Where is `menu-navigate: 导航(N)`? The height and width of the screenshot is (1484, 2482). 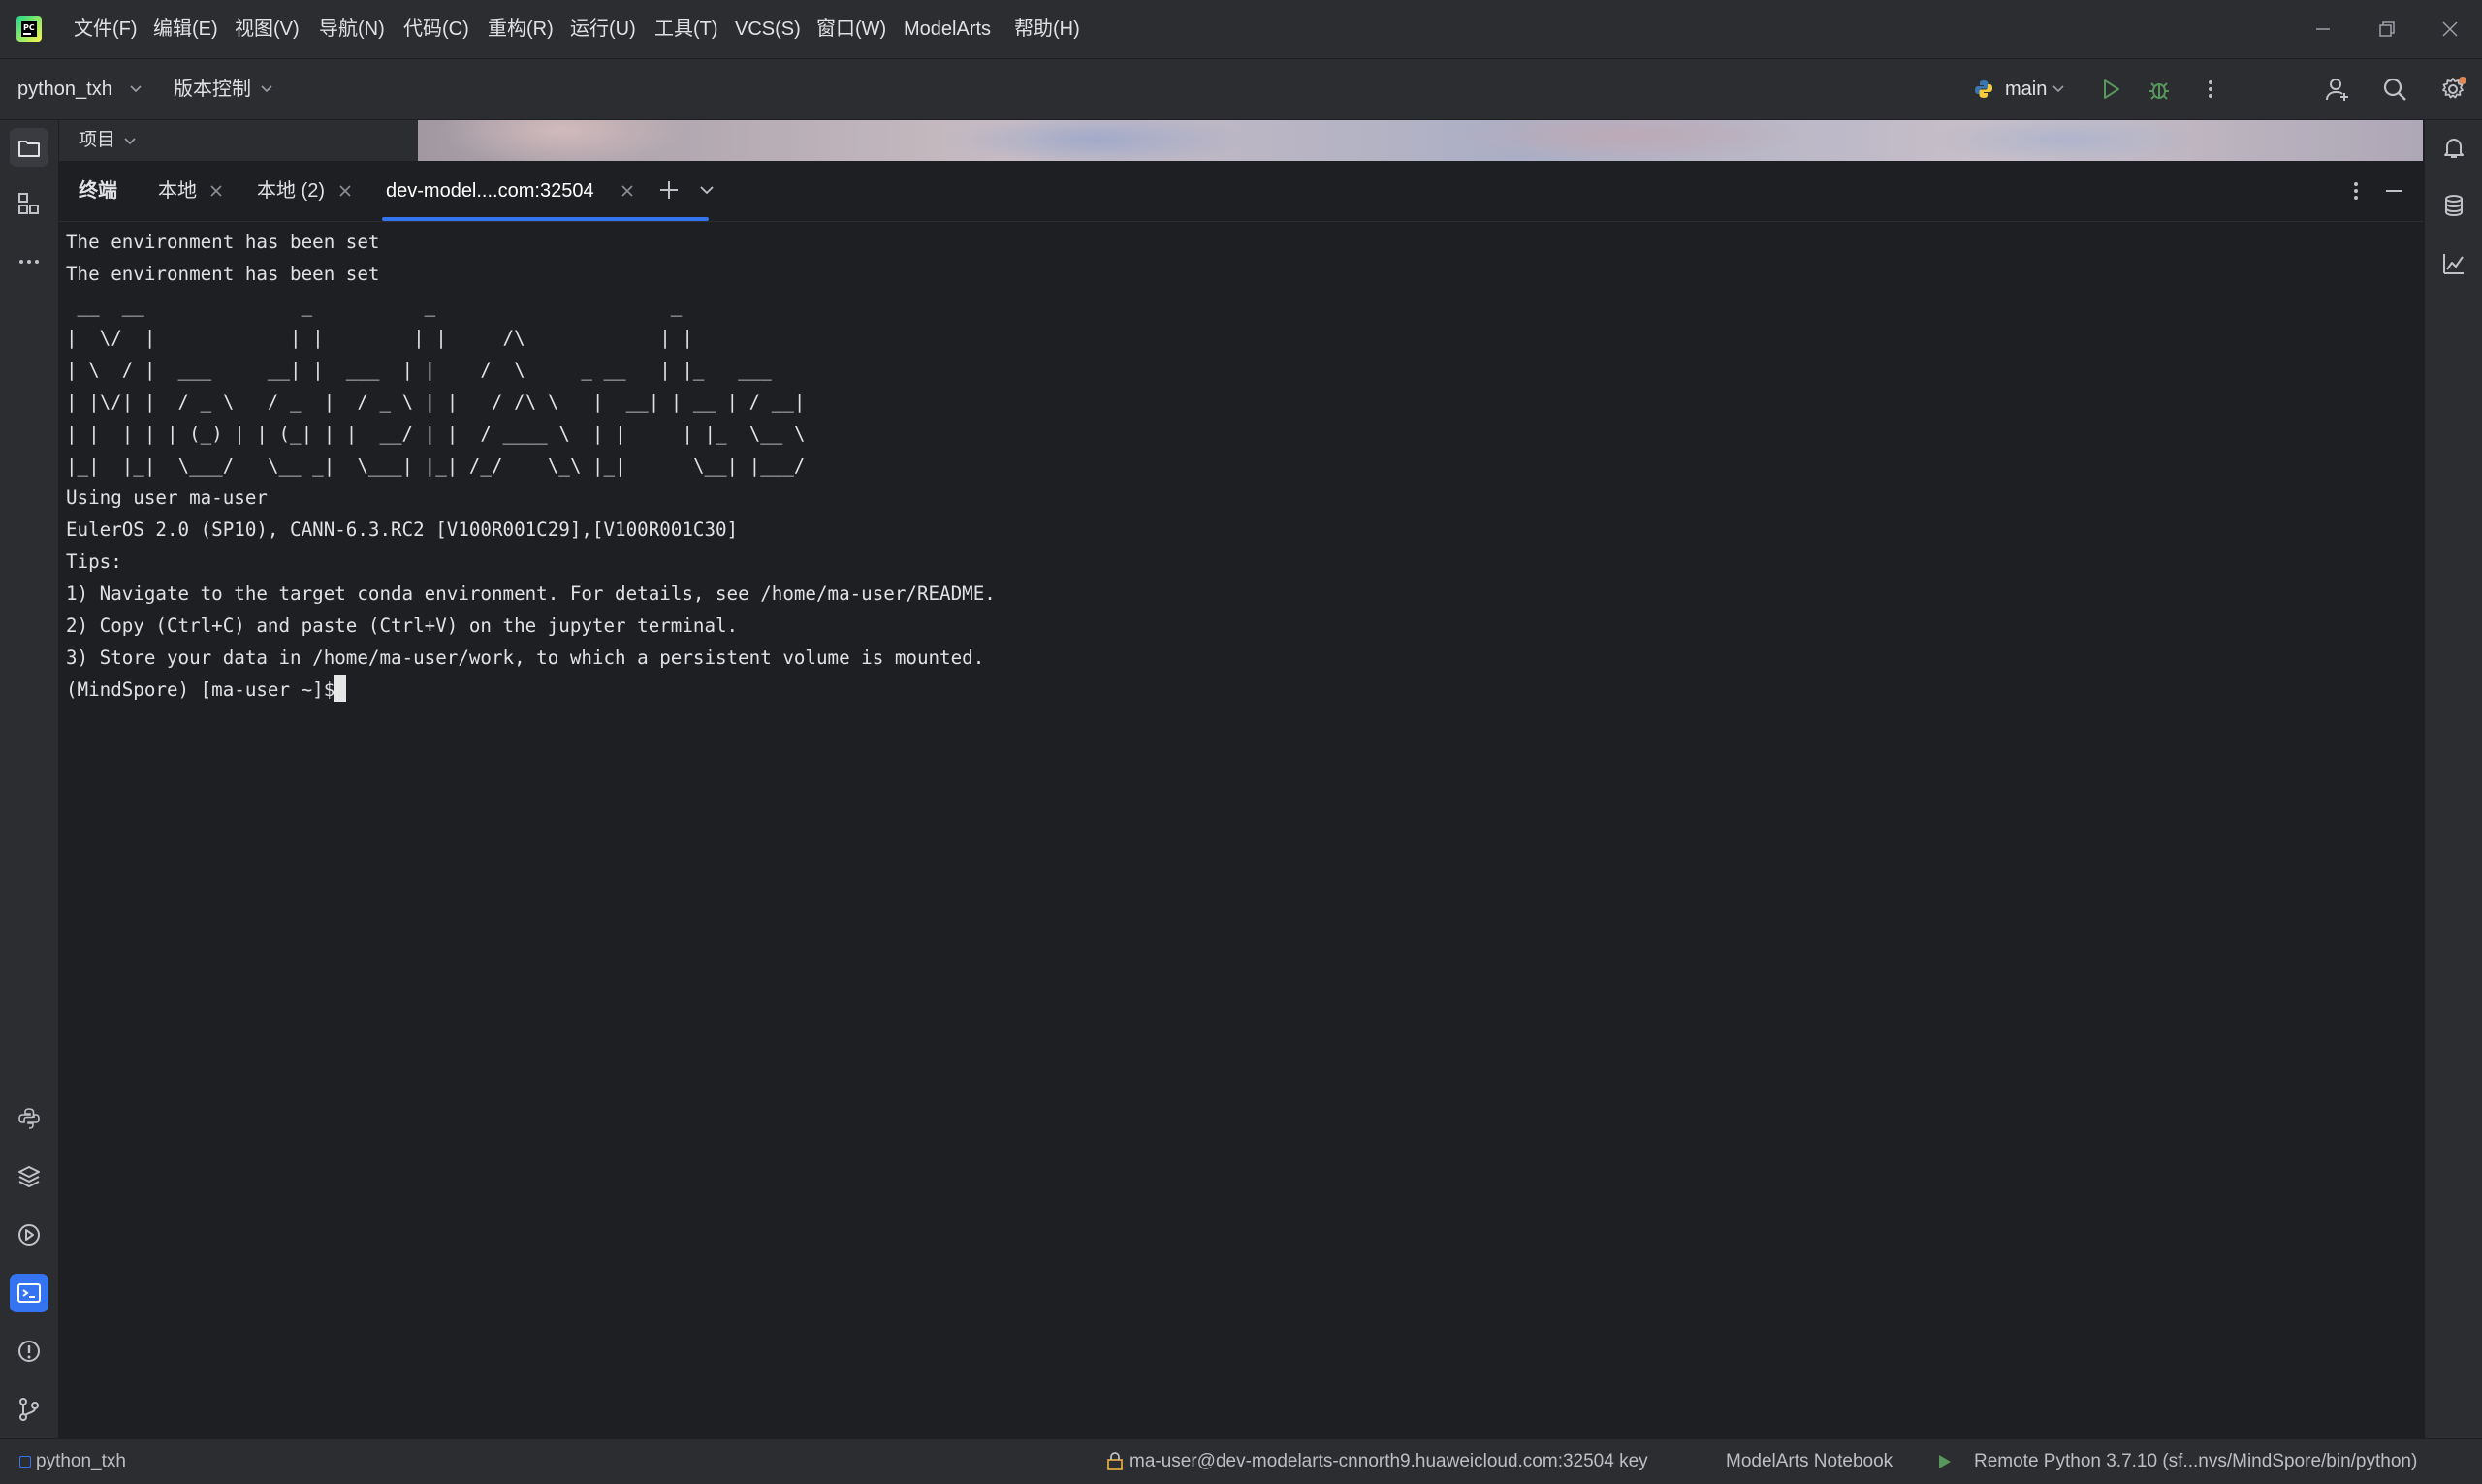 menu-navigate: 导航(N) is located at coordinates (352, 29).